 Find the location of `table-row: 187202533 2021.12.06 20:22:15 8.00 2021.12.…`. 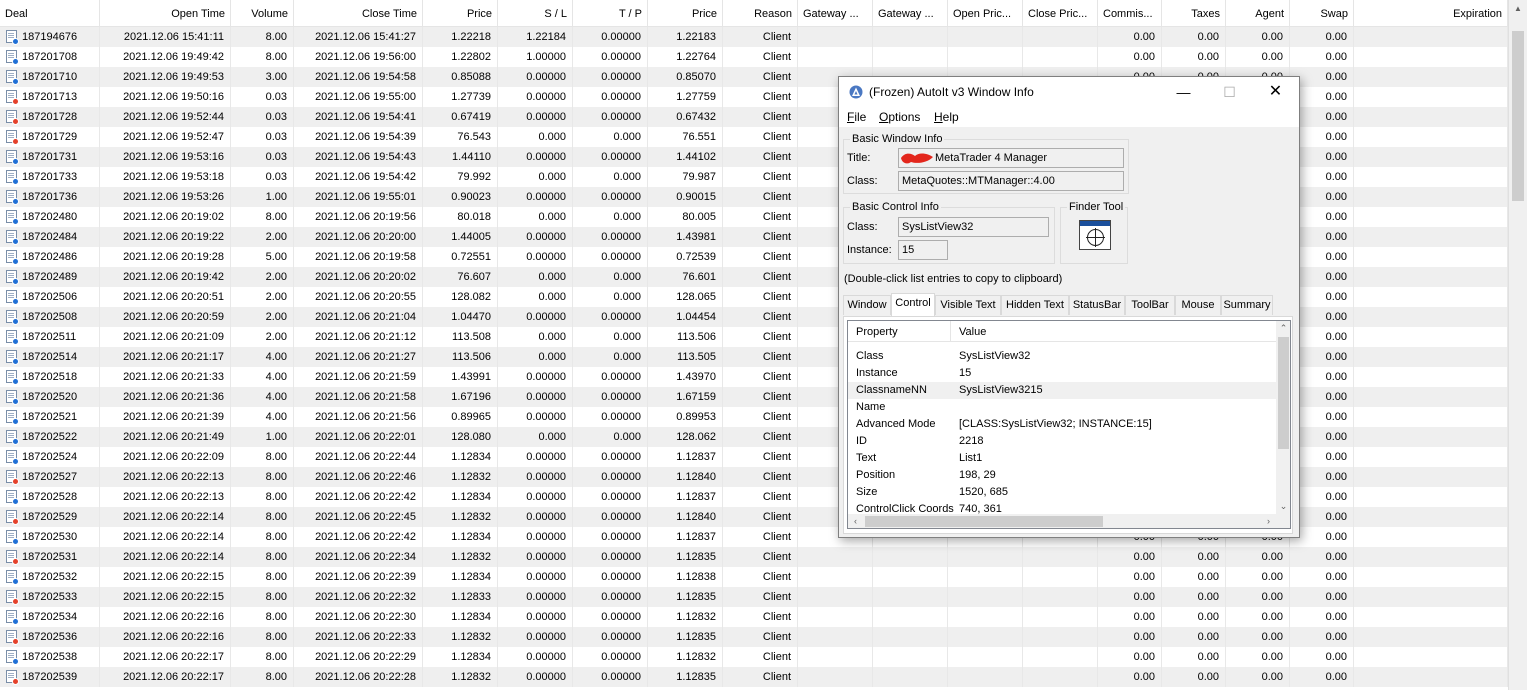

table-row: 187202533 2021.12.06 20:22:15 8.00 2021.12.… is located at coordinates (754, 597).